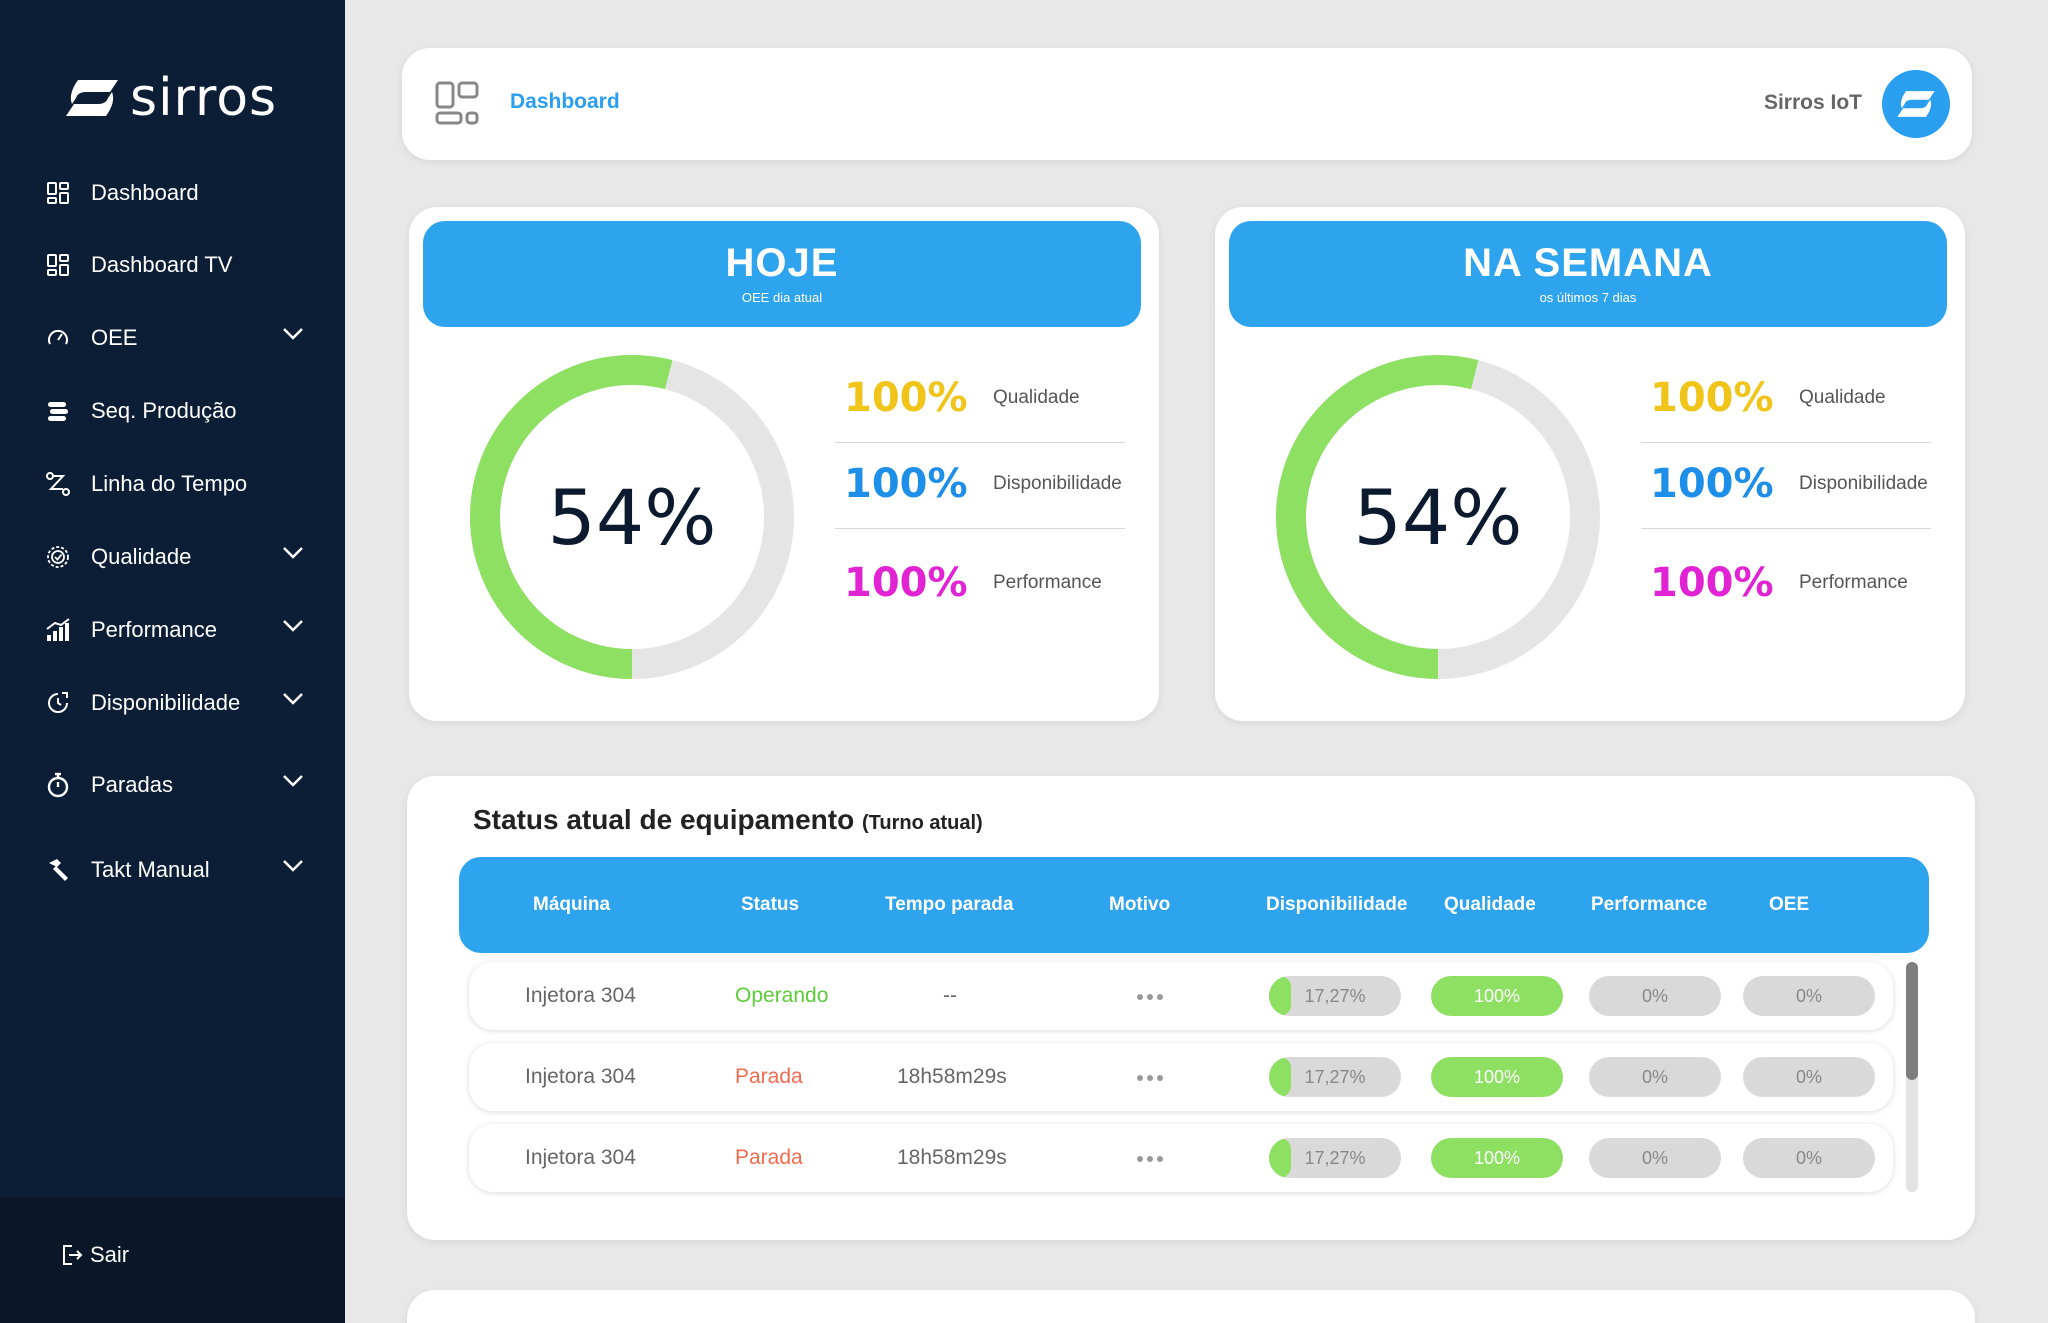  I want to click on column-header-performance: Performance, so click(1649, 905).